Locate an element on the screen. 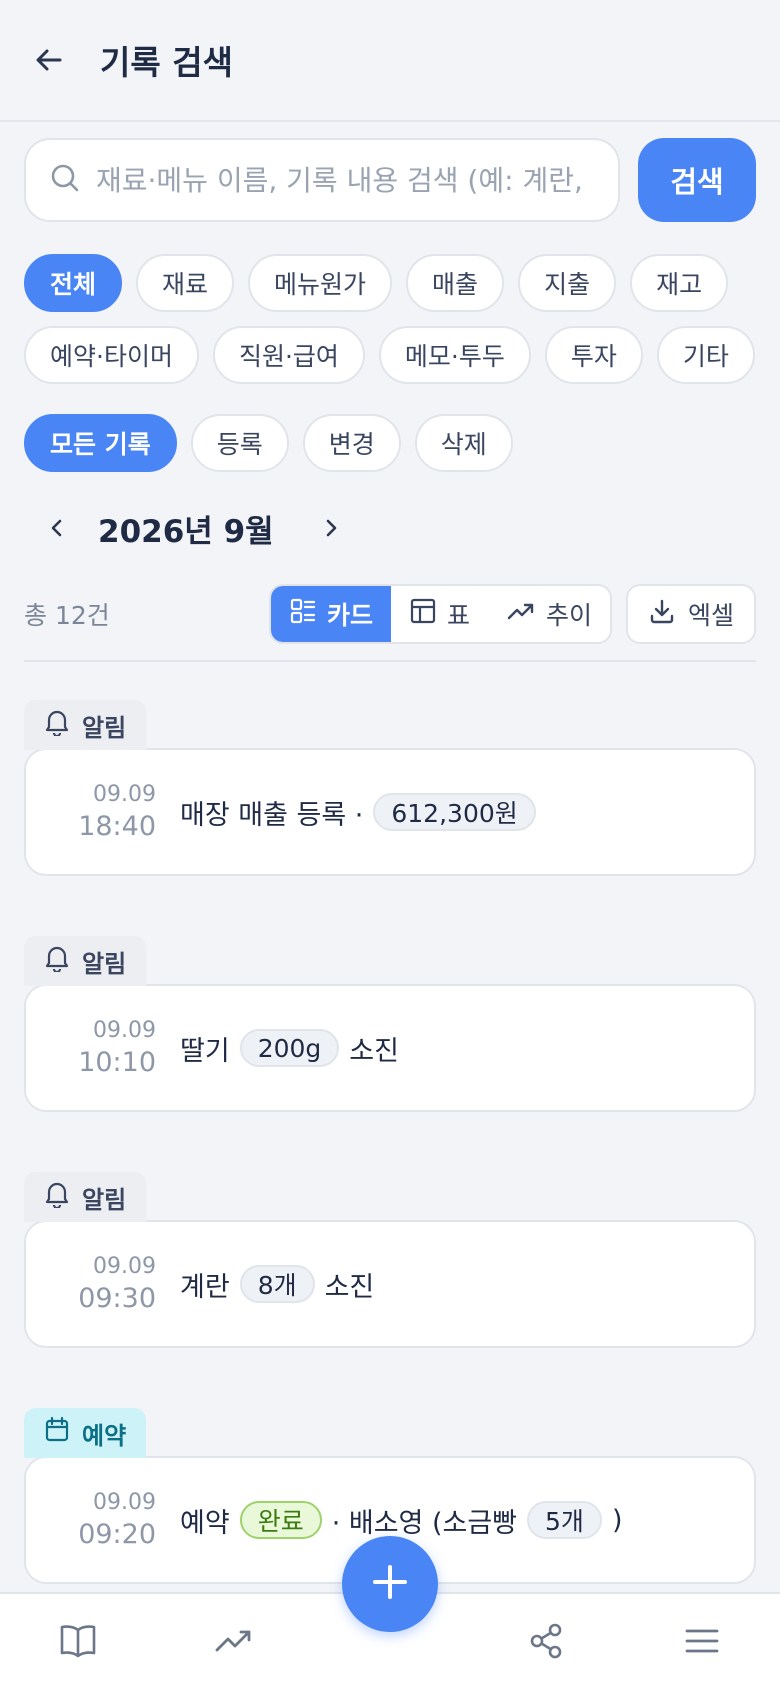 The width and height of the screenshot is (780, 1688). record-text: 딸기 is located at coordinates (205, 1051).